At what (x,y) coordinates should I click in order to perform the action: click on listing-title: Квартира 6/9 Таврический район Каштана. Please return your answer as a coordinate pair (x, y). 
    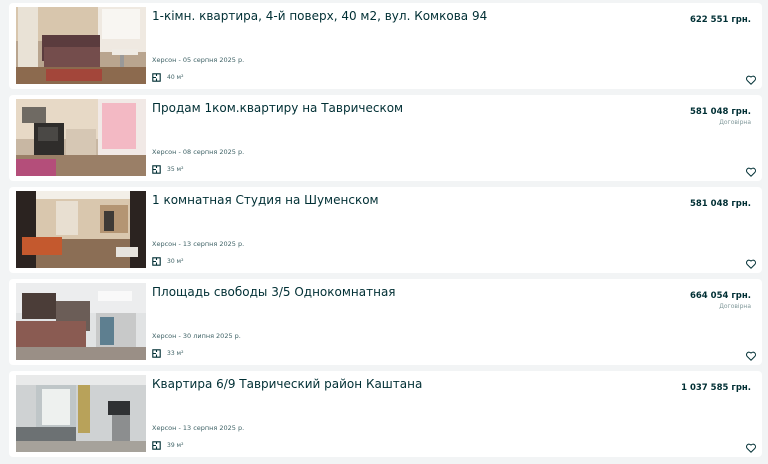
    Looking at the image, I should click on (287, 384).